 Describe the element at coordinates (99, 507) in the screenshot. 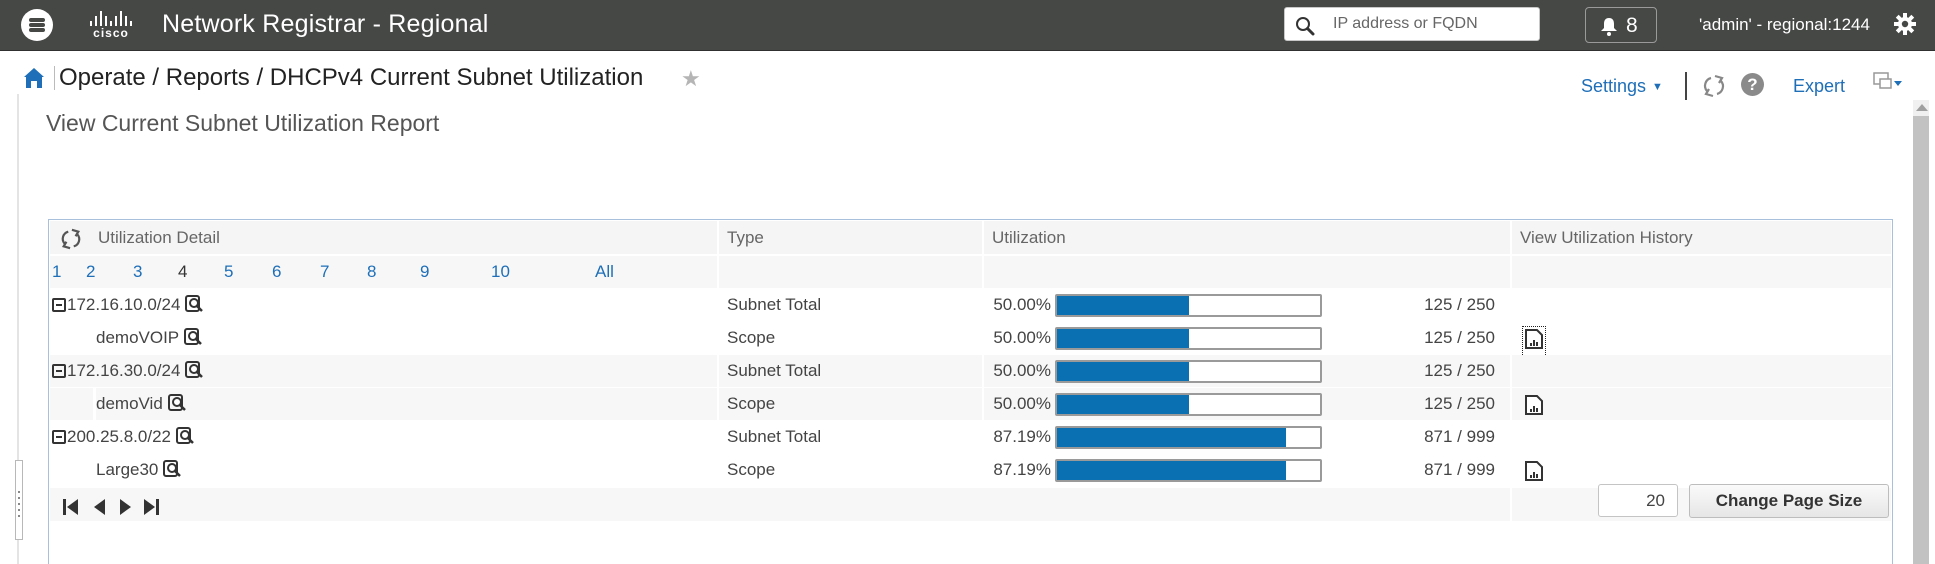

I see `previous-page-icon` at that location.